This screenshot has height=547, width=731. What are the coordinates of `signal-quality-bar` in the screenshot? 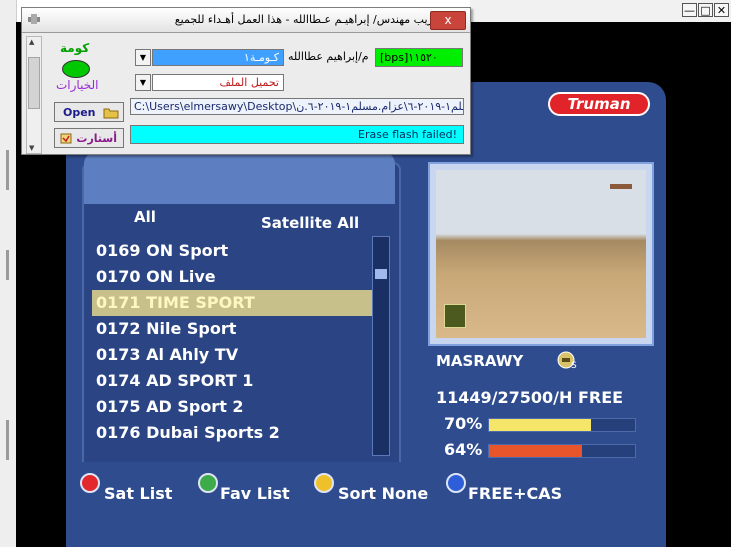 It's located at (562, 451).